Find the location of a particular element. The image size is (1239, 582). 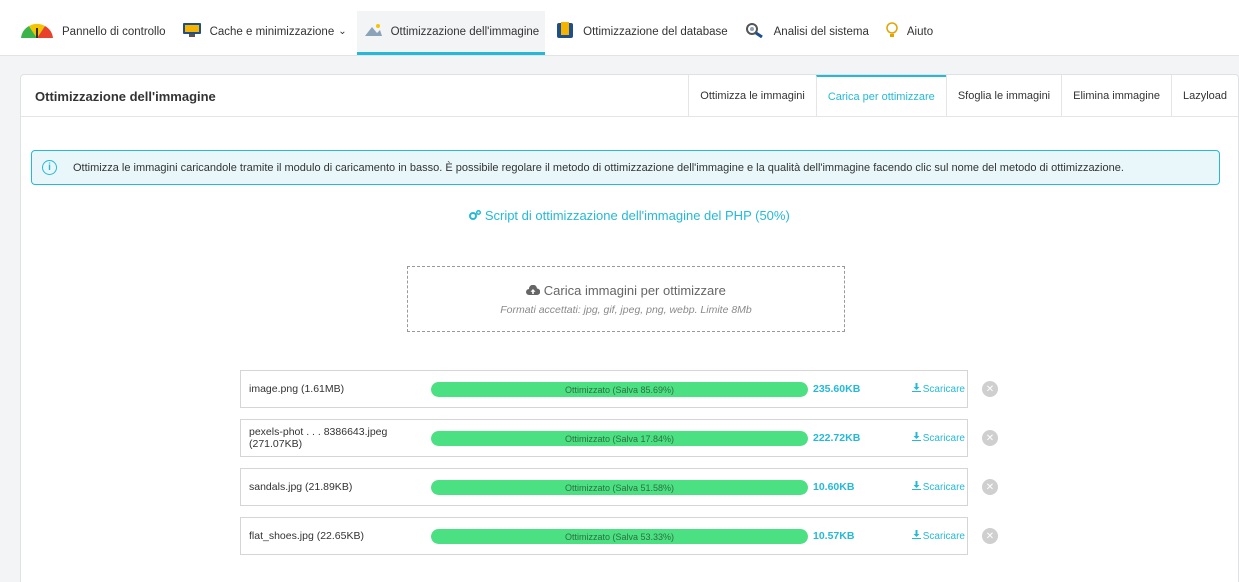

file-name: sandals.jpg (21.89KB) is located at coordinates (301, 487).